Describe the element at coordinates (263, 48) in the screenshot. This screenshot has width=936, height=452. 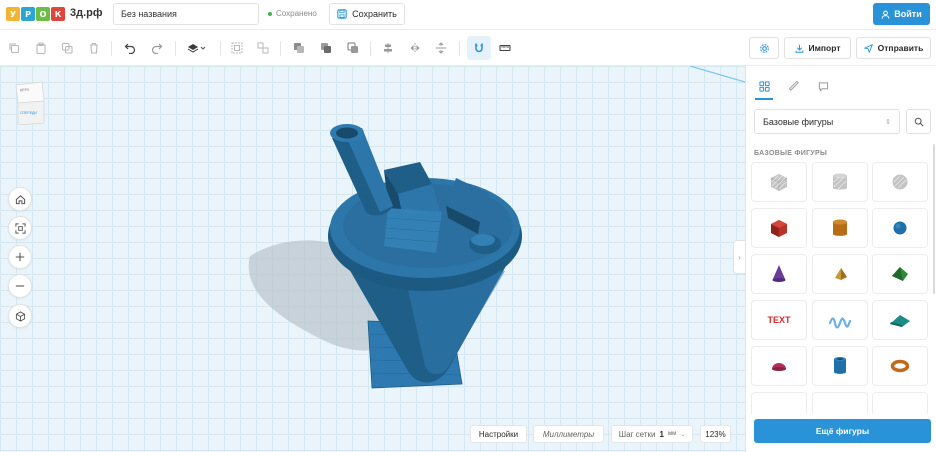
I see `ungroup-icon` at that location.